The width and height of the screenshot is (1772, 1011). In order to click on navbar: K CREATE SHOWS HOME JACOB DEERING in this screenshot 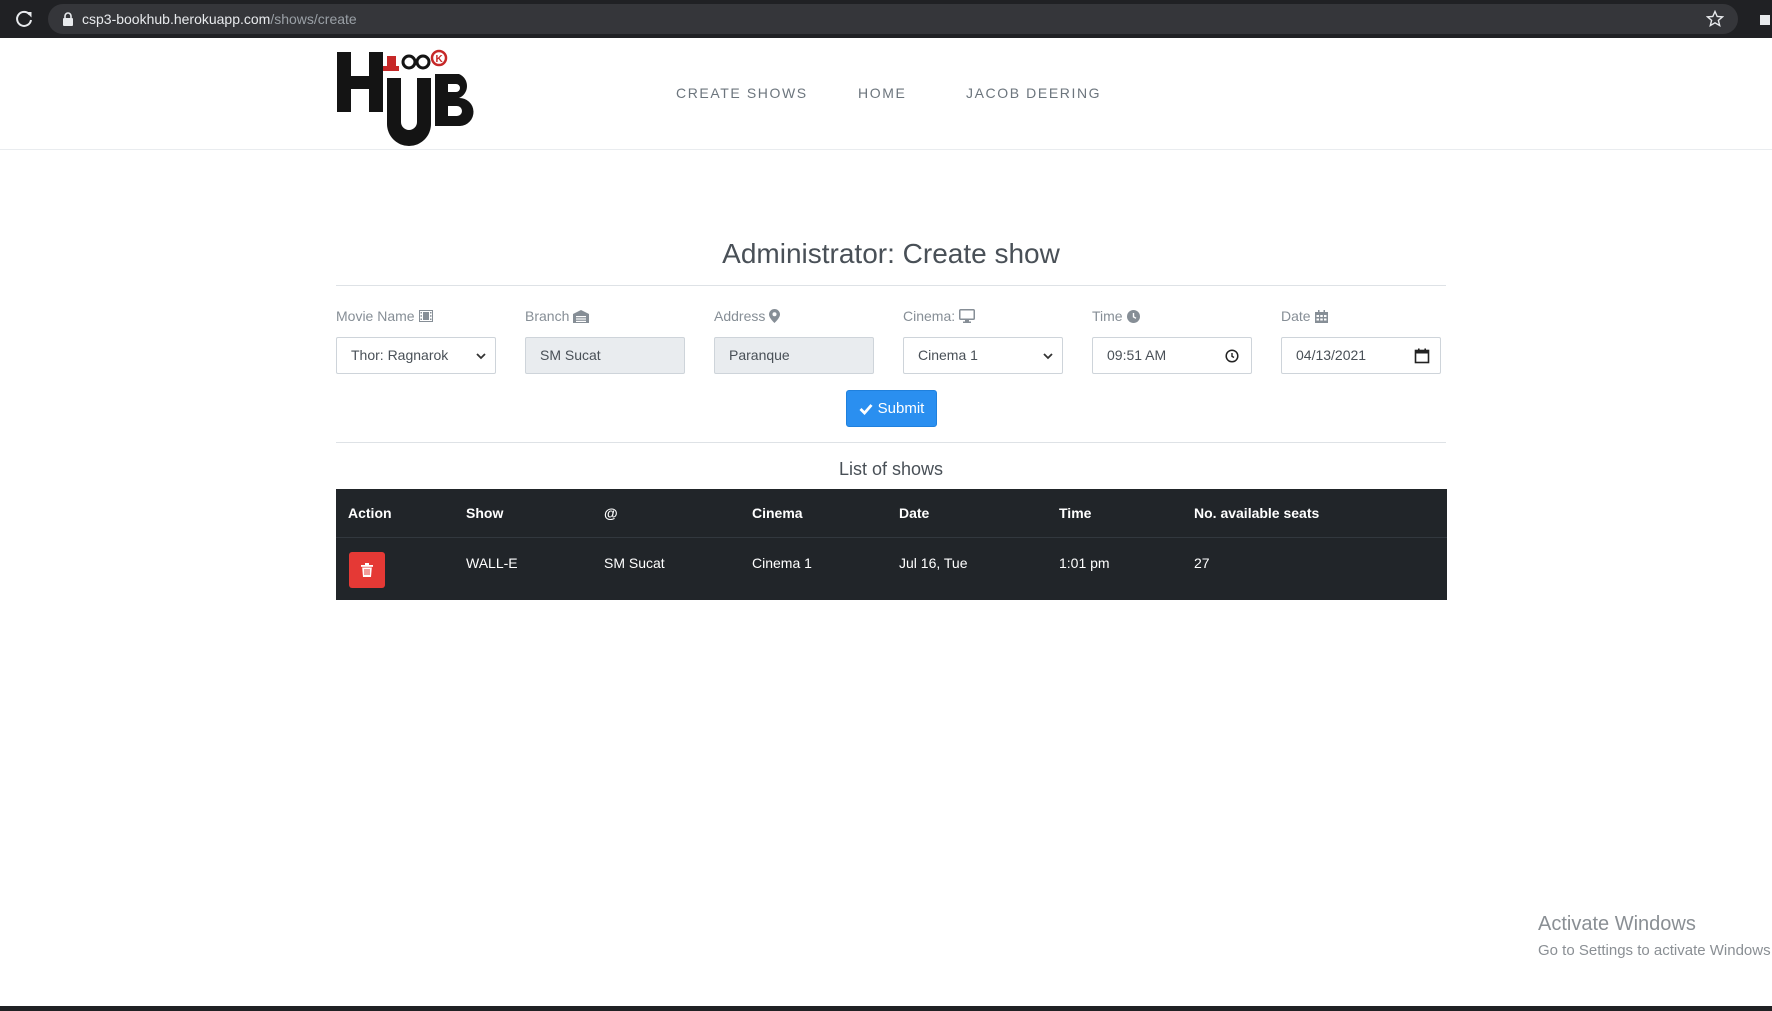, I will do `click(886, 94)`.